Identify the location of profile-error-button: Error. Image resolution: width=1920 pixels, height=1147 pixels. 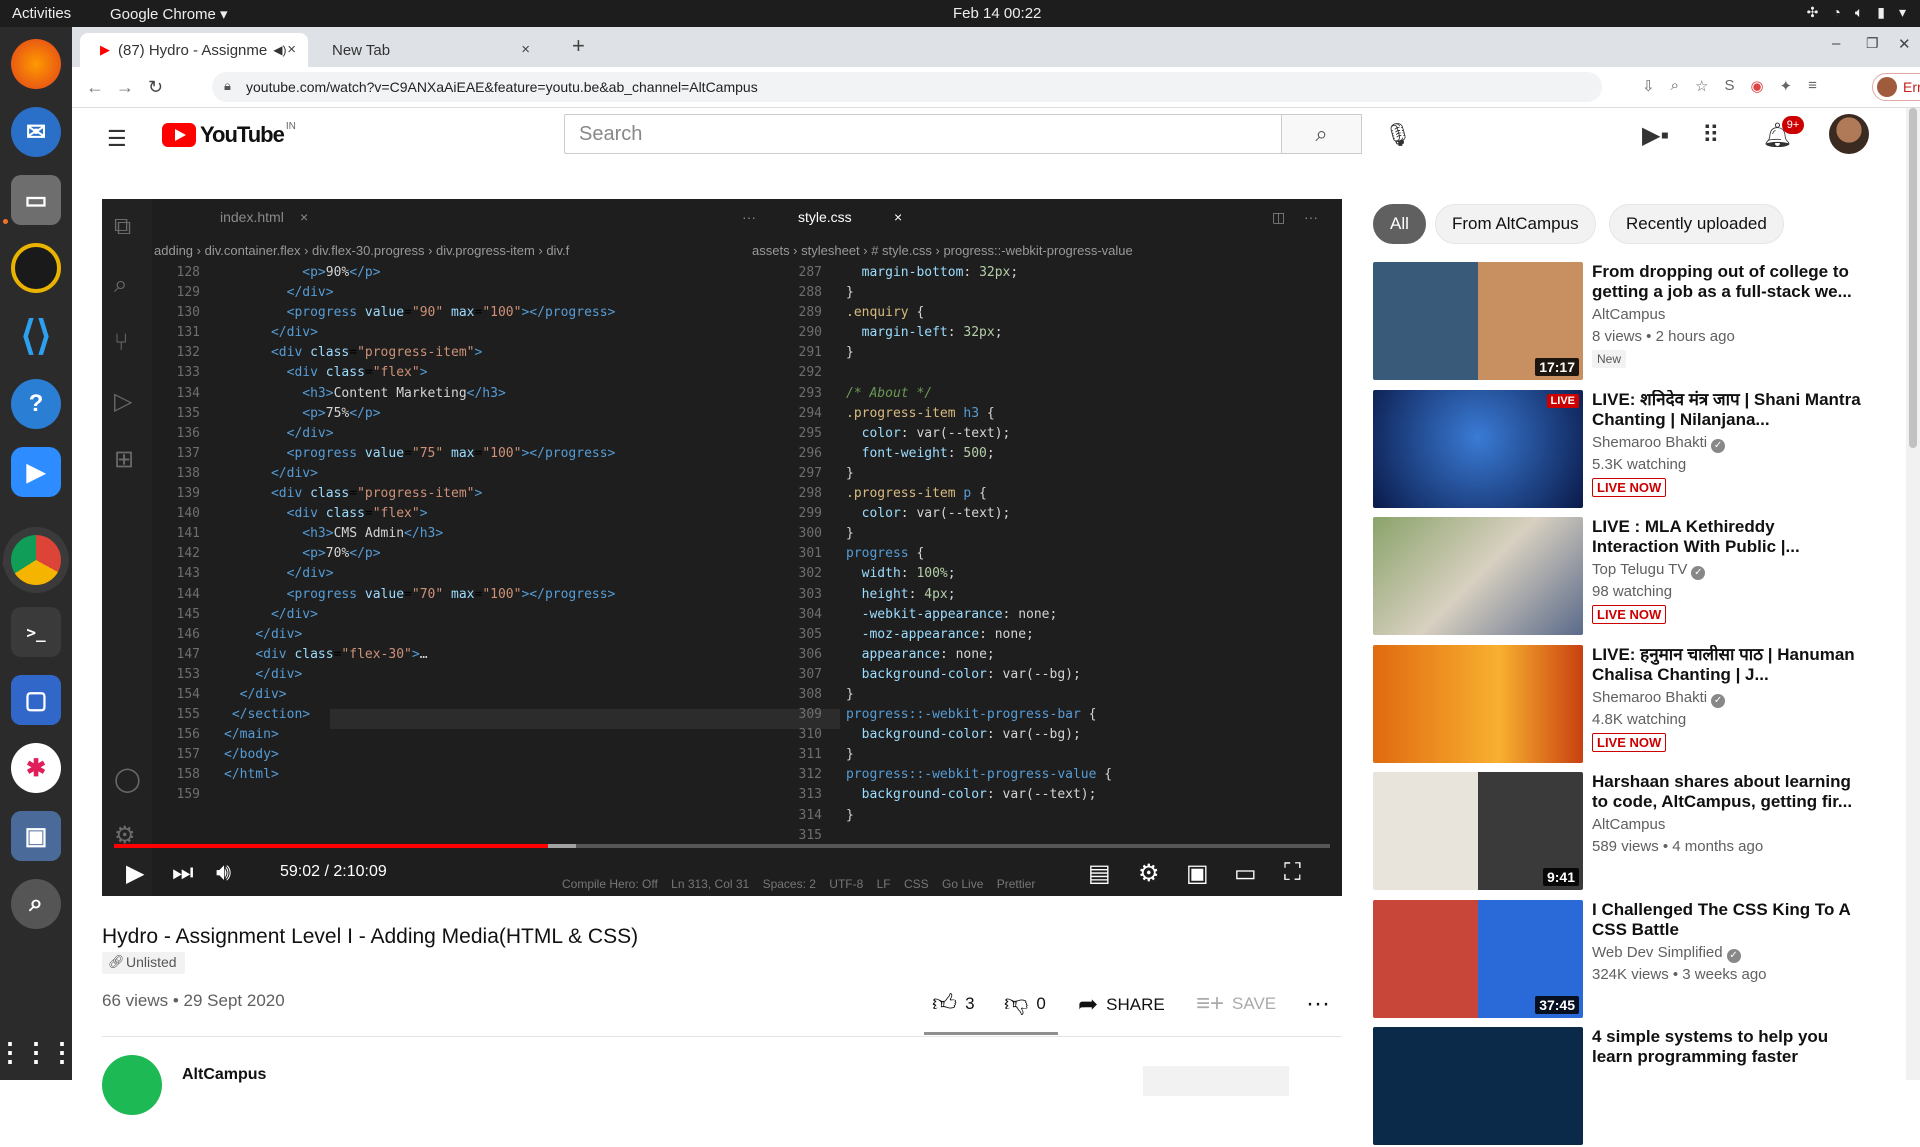
(1896, 87).